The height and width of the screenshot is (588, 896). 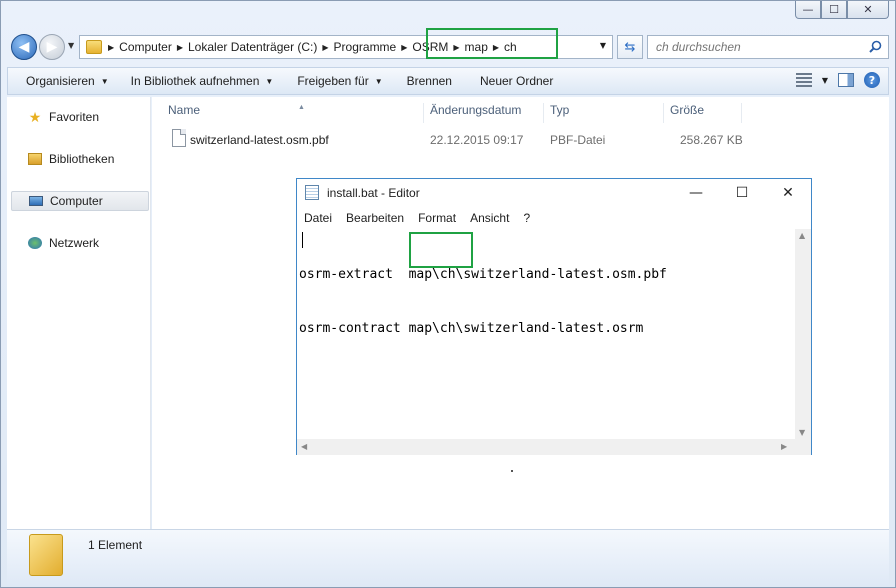 I want to click on sidebar-item-favoriten: ★ Favoriten, so click(x=80, y=117).